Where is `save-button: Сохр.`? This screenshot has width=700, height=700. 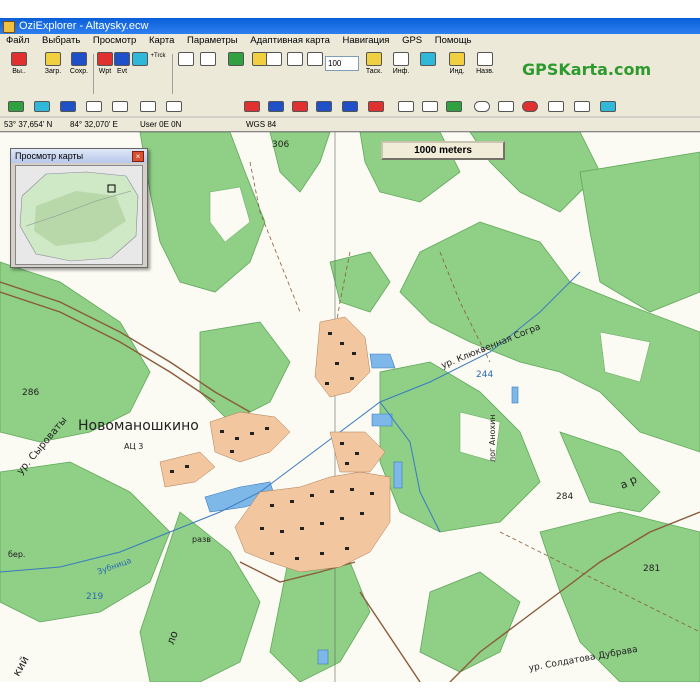 save-button: Сохр. is located at coordinates (79, 64).